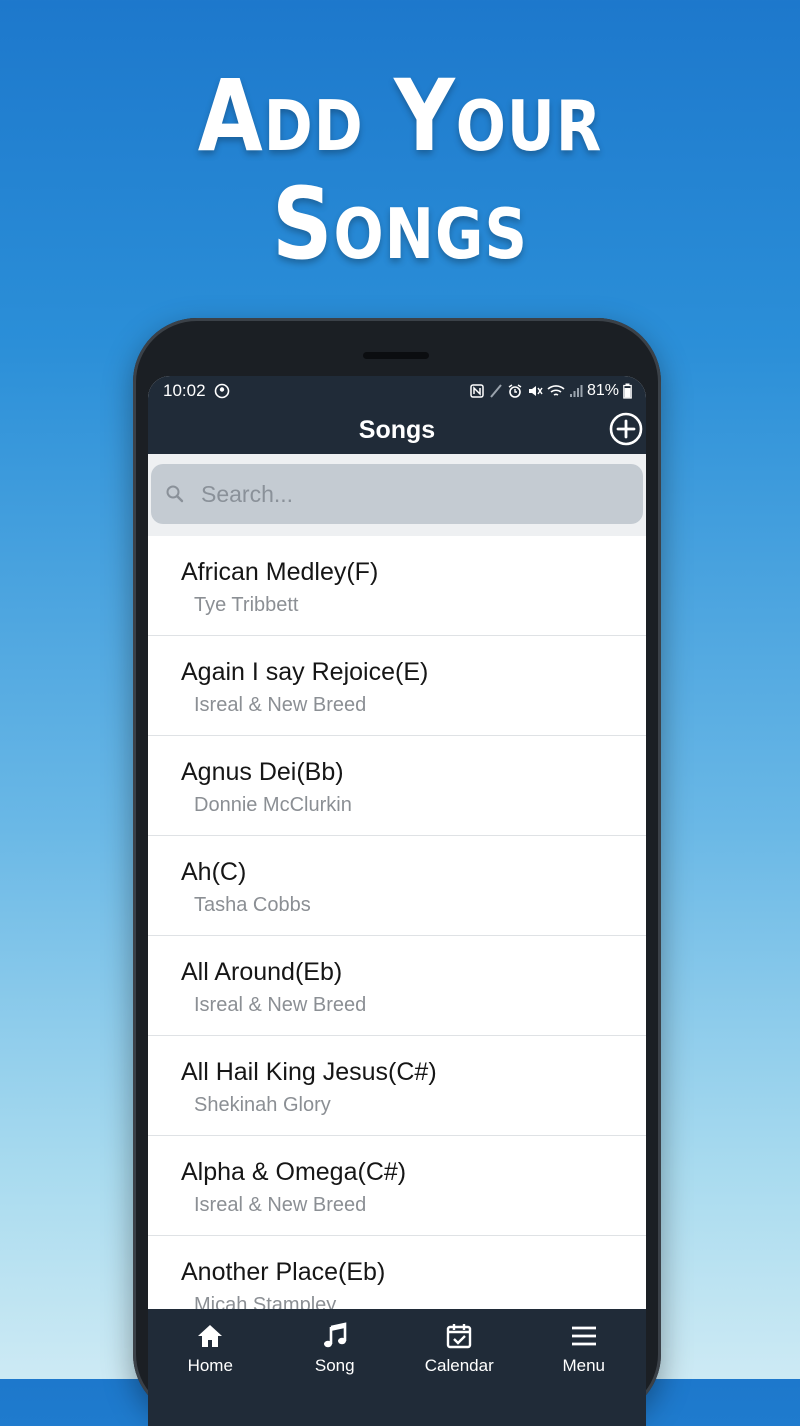  Describe the element at coordinates (262, 1105) in the screenshot. I see `song-artist: Shekinah Glory` at that location.